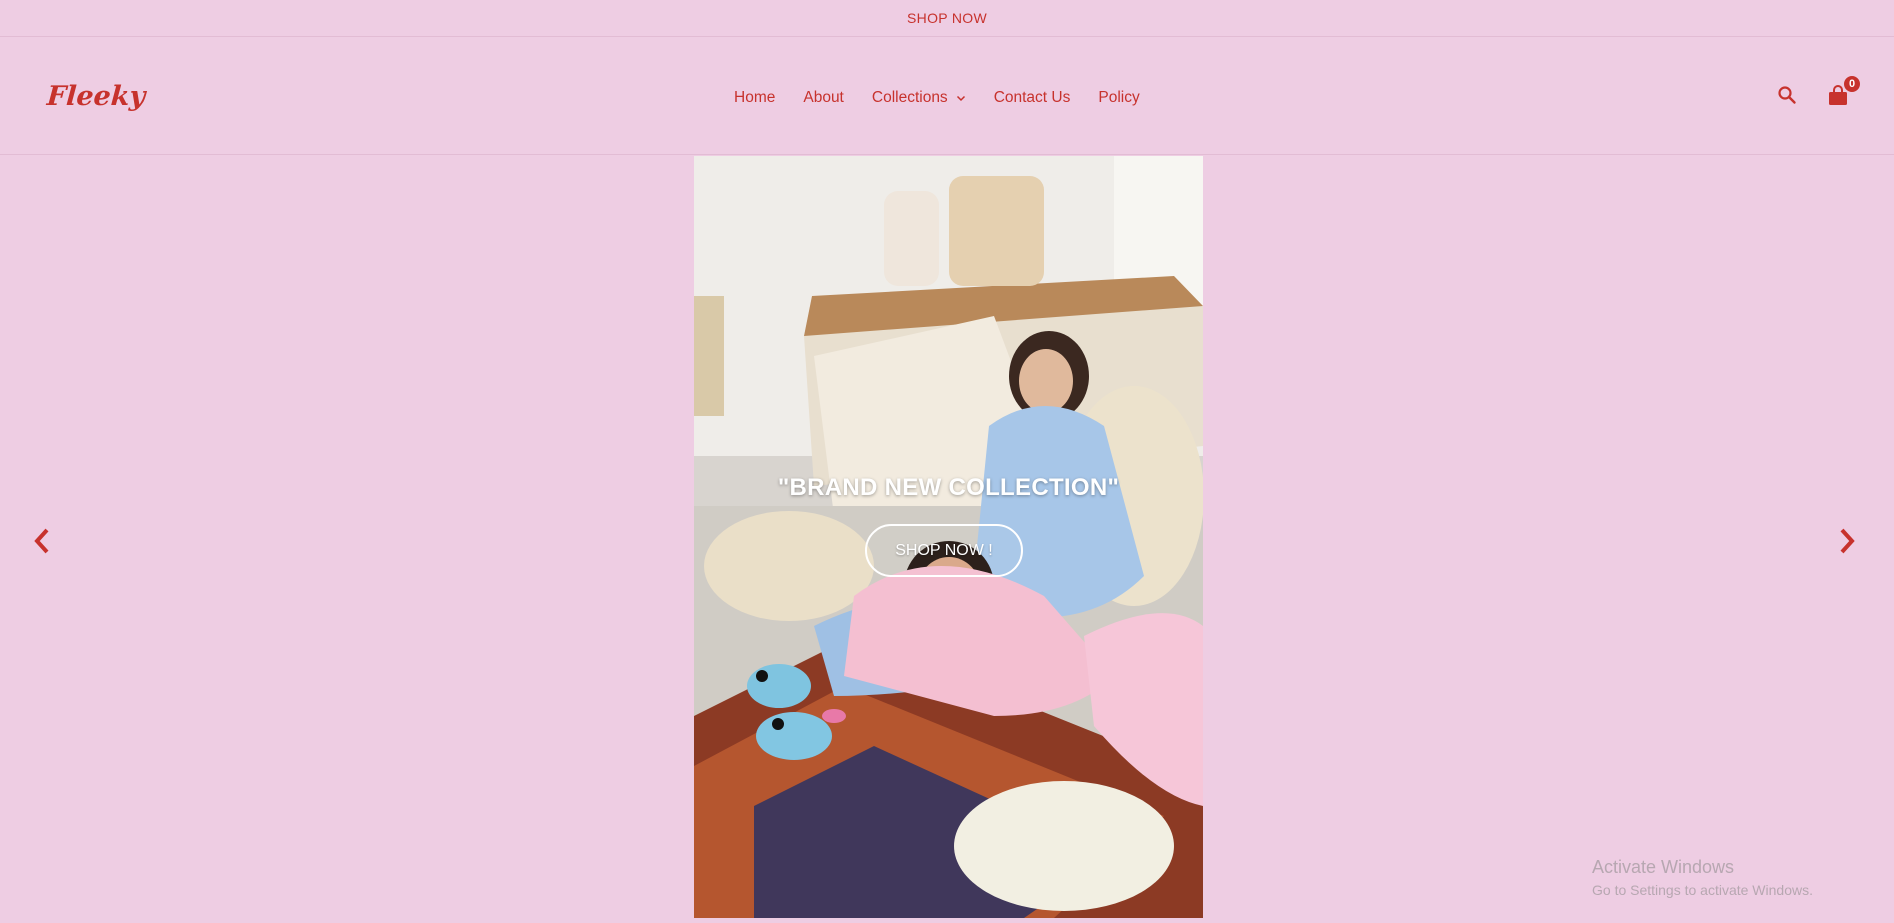  I want to click on nav-home-label: Home, so click(755, 97).